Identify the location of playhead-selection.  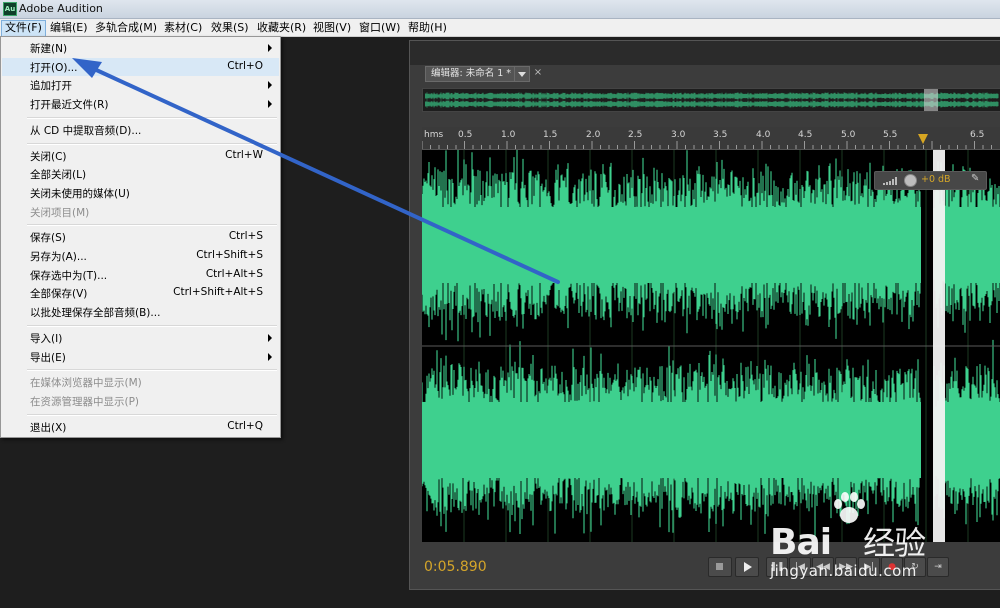
(939, 346).